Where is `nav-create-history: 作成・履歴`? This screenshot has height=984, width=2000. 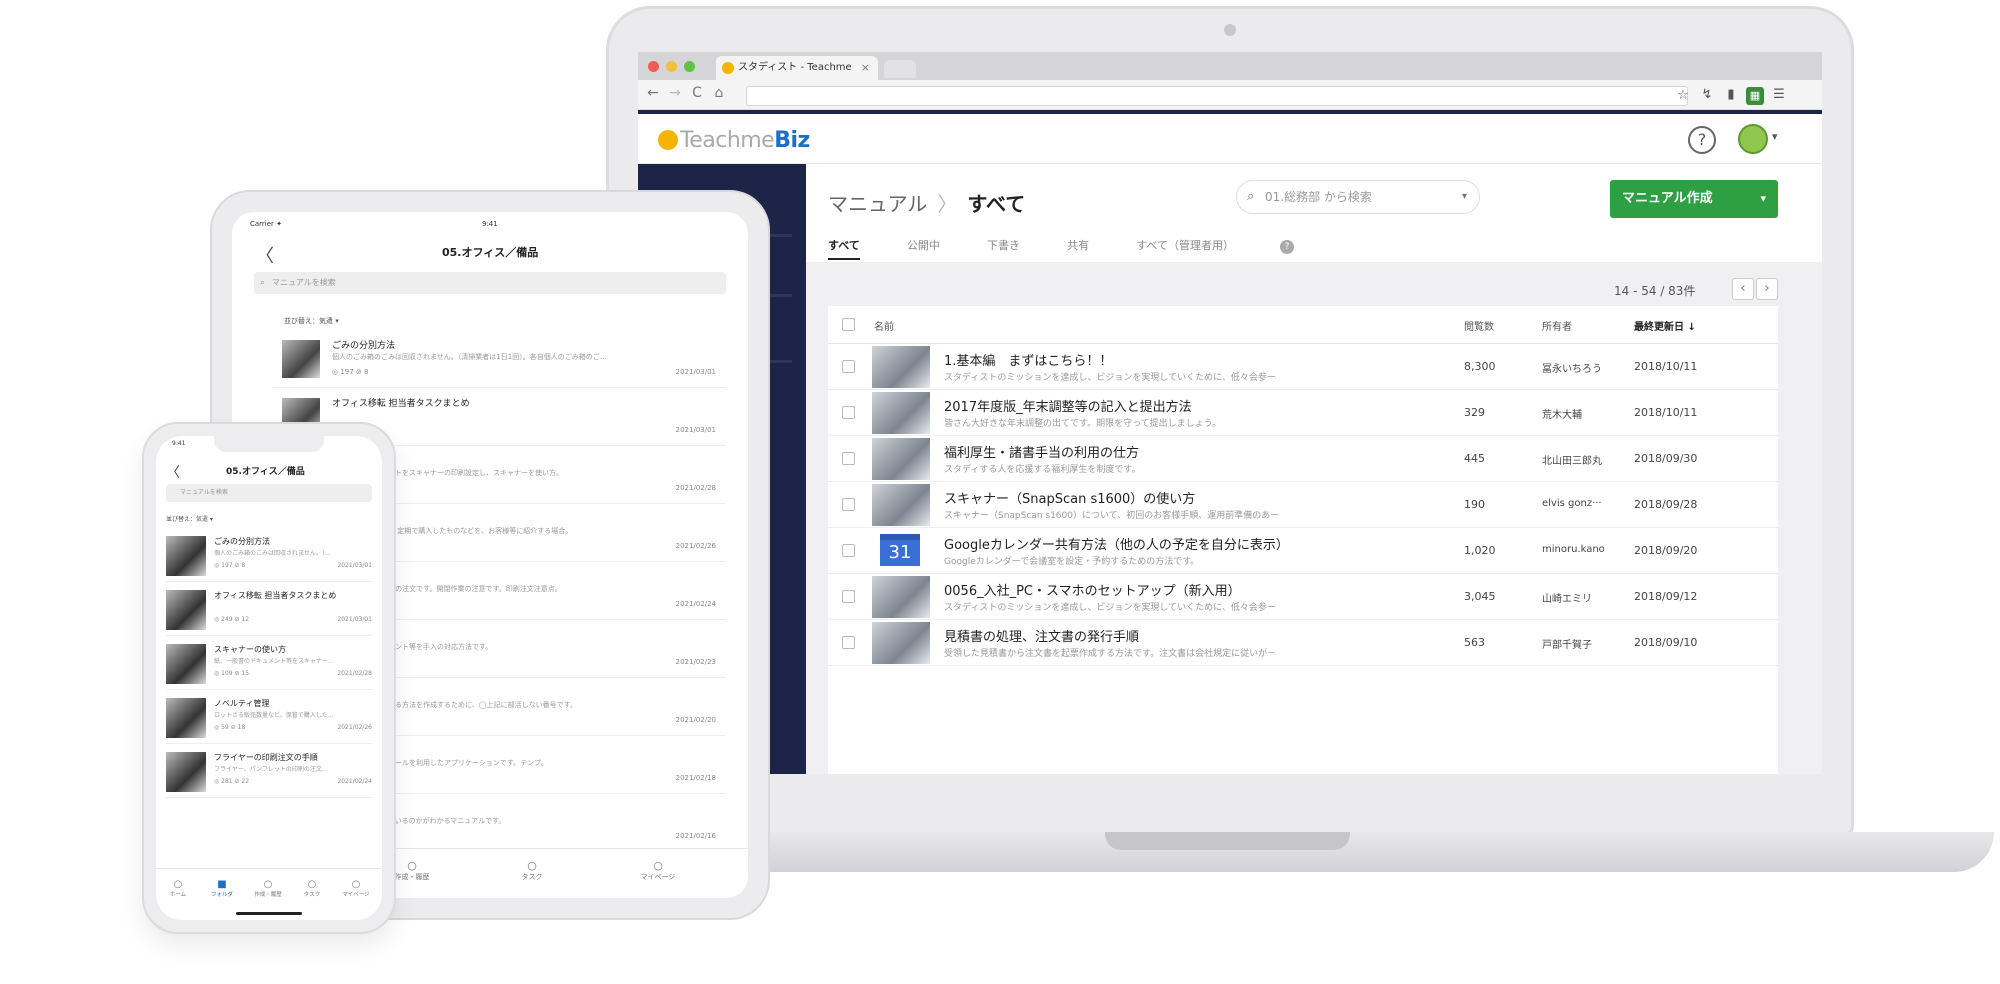
nav-create-history: 作成・履歴 is located at coordinates (268, 888).